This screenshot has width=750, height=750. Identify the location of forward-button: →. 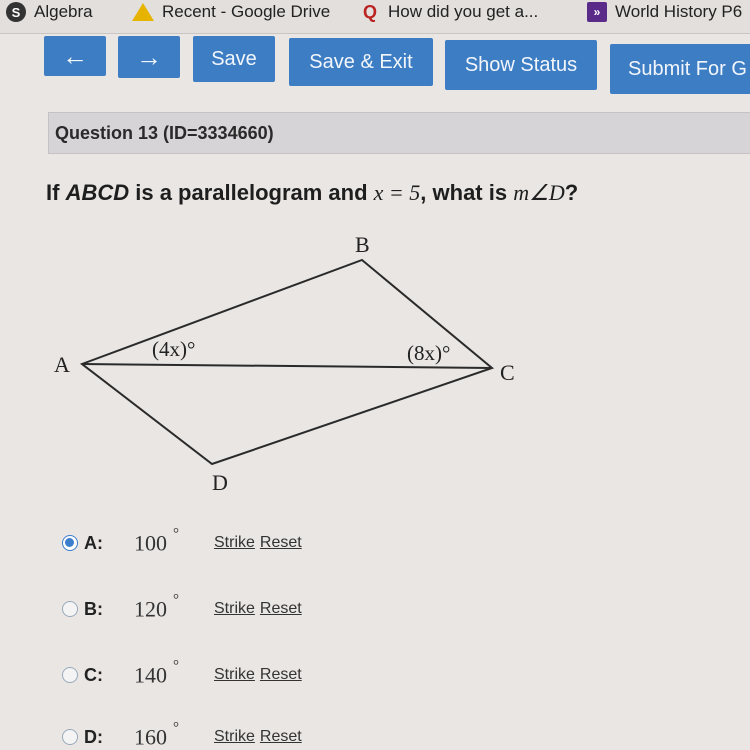
(149, 57).